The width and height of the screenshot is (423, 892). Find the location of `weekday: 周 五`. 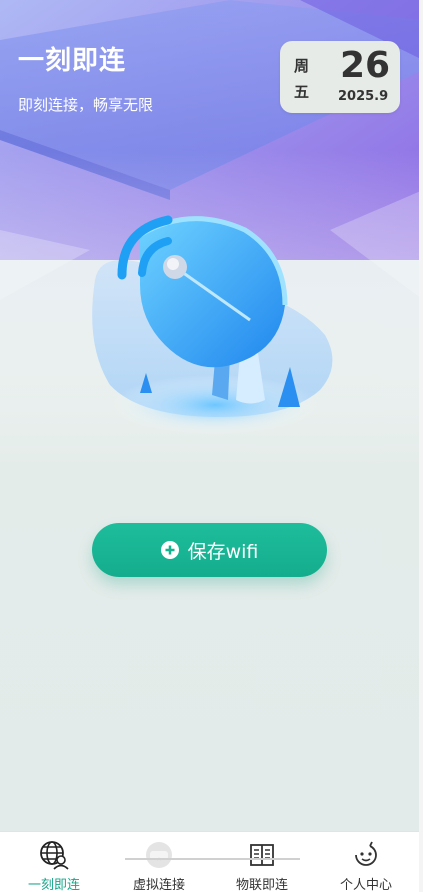

weekday: 周 五 is located at coordinates (304, 79).